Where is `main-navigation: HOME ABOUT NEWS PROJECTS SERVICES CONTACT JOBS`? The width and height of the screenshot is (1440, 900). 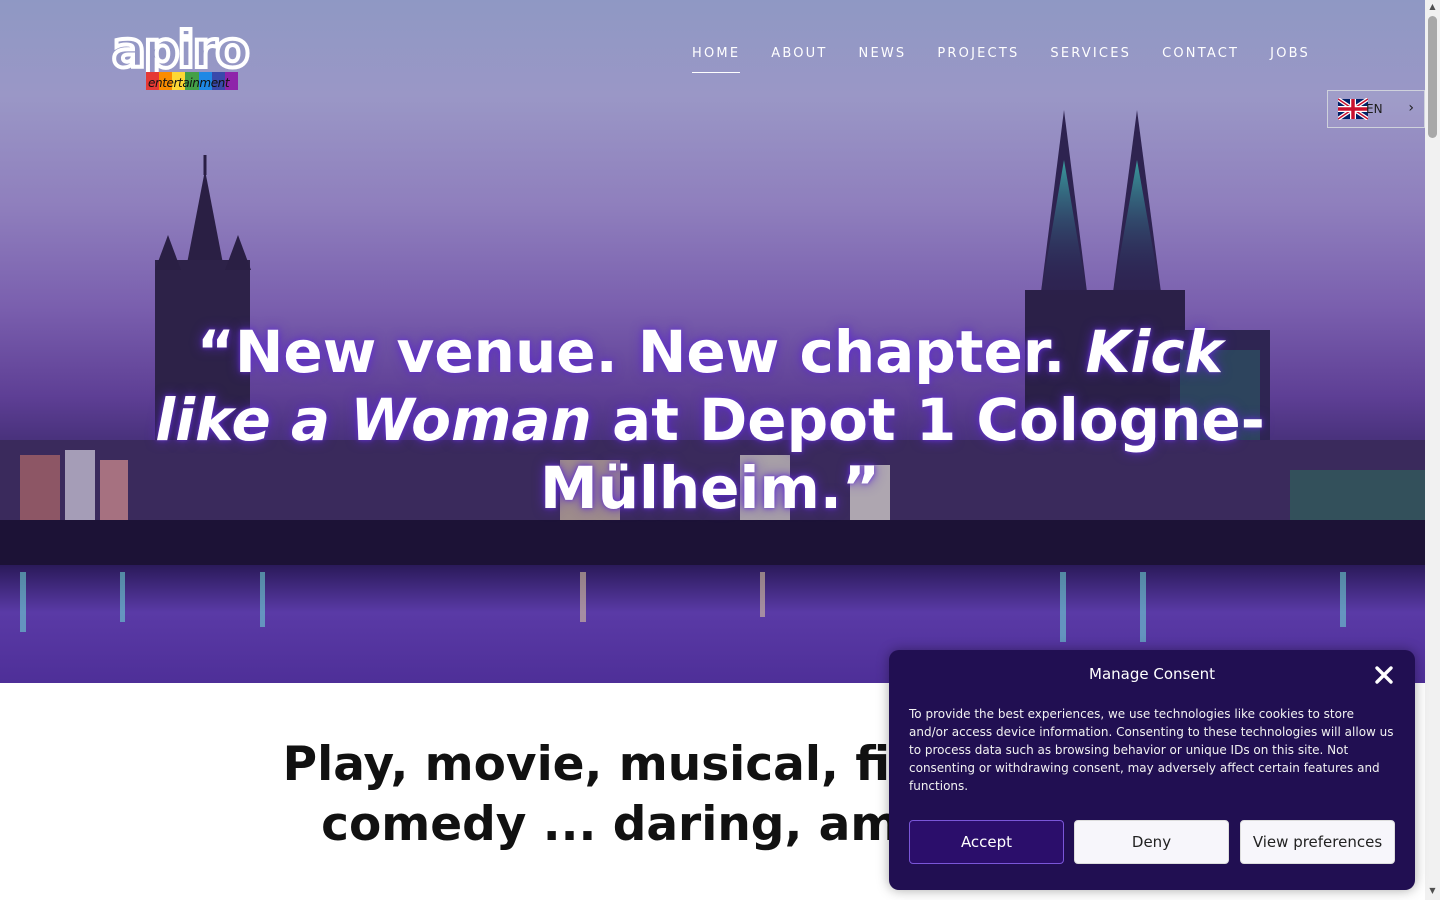
main-navigation: HOME ABOUT NEWS PROJECTS SERVICES CONTACT JOBS is located at coordinates (1001, 59).